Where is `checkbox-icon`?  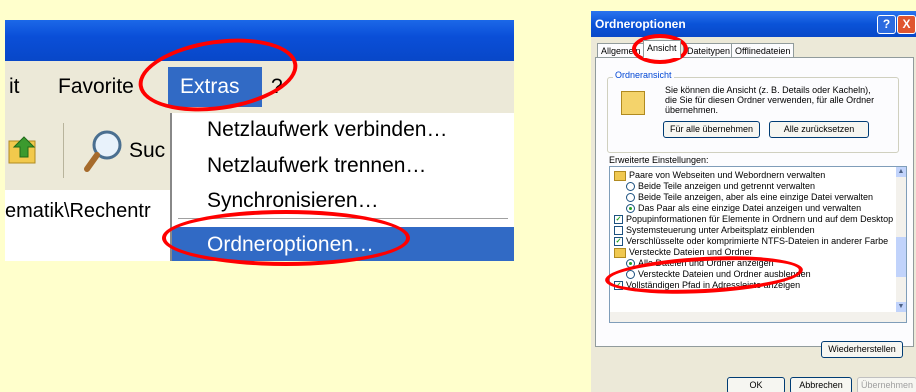 checkbox-icon is located at coordinates (618, 231).